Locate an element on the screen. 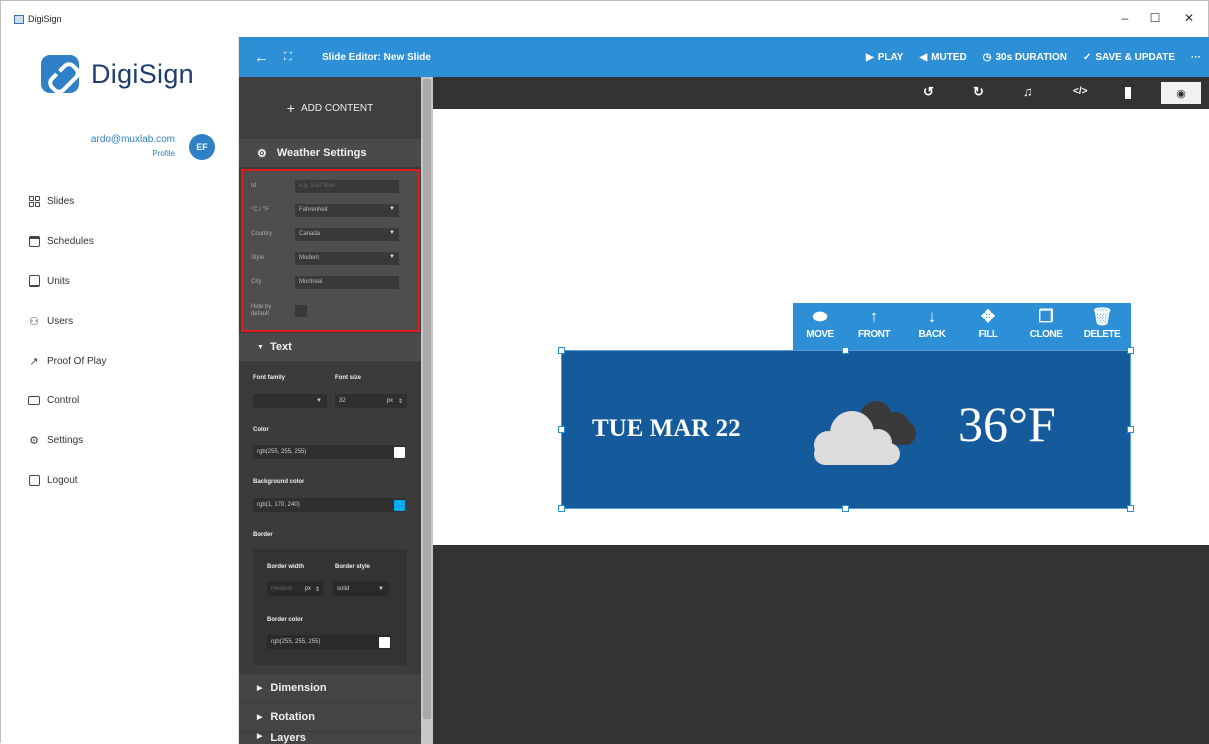 The width and height of the screenshot is (1209, 744). background-color-input: rgb(1, 170, 240) is located at coordinates (329, 505).